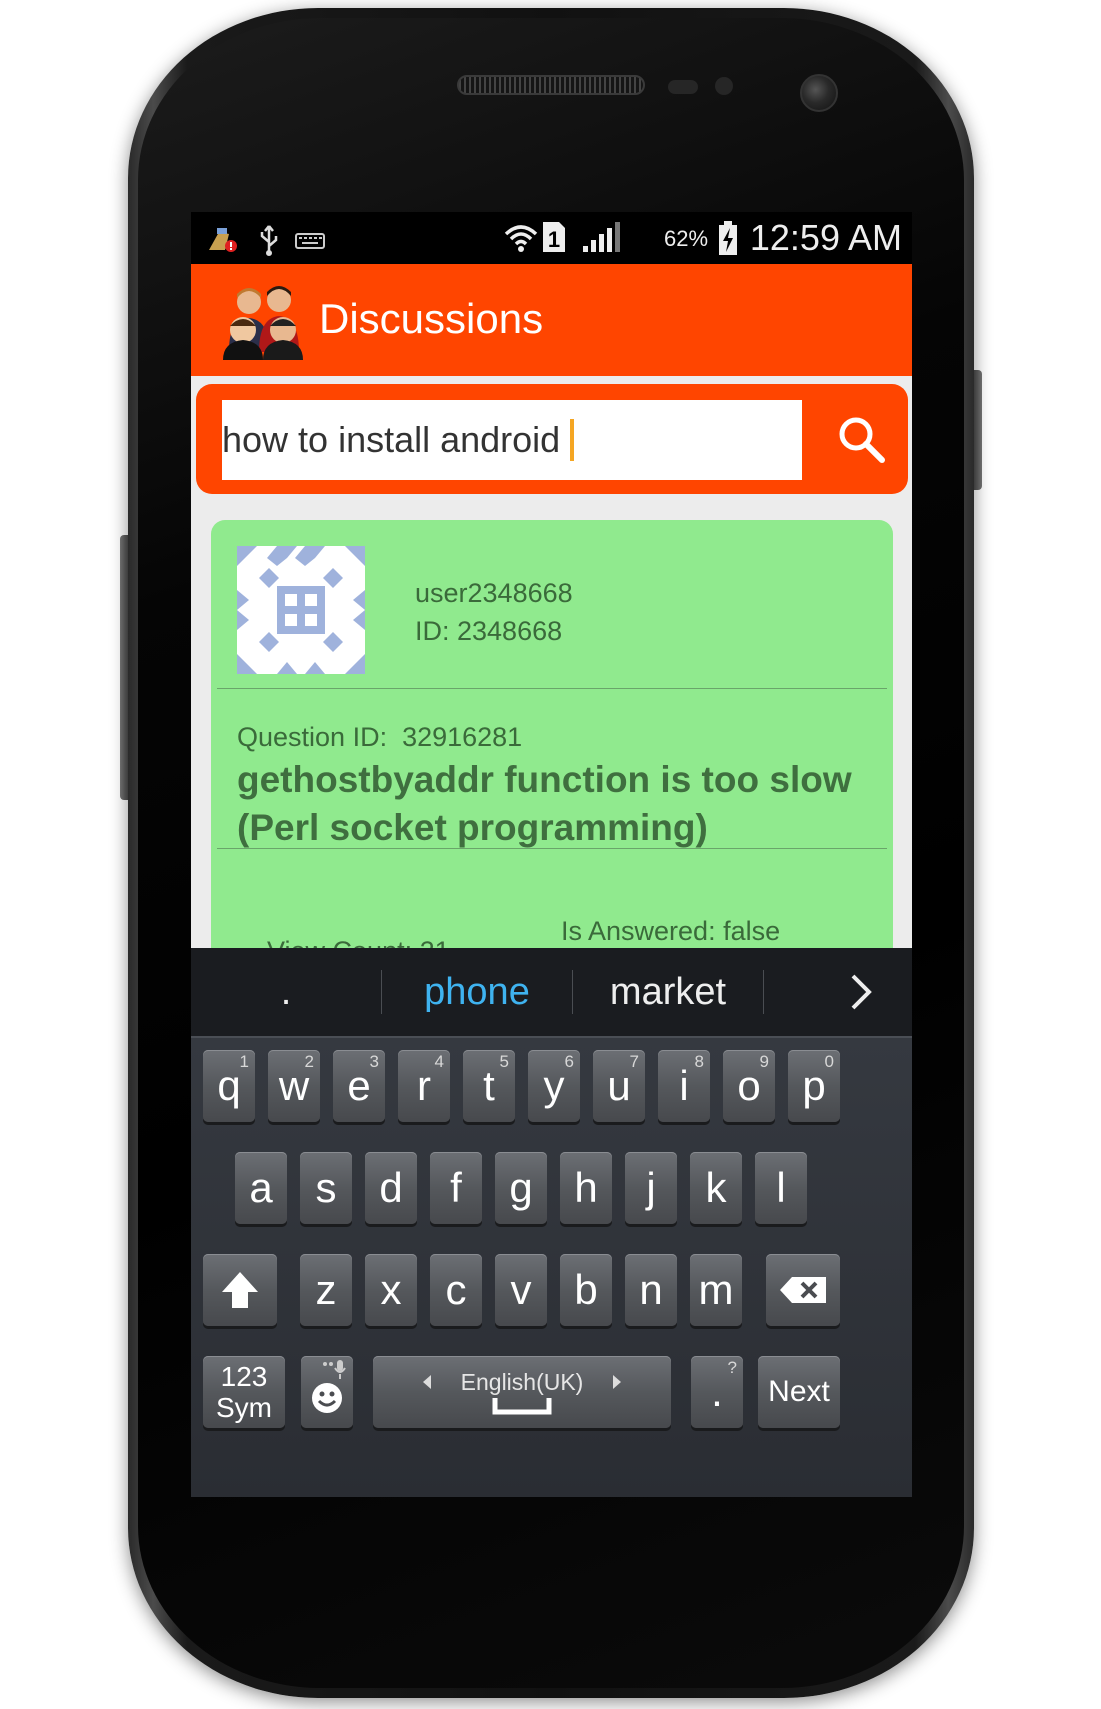 This screenshot has width=1101, height=1709. I want to click on search-button, so click(862, 440).